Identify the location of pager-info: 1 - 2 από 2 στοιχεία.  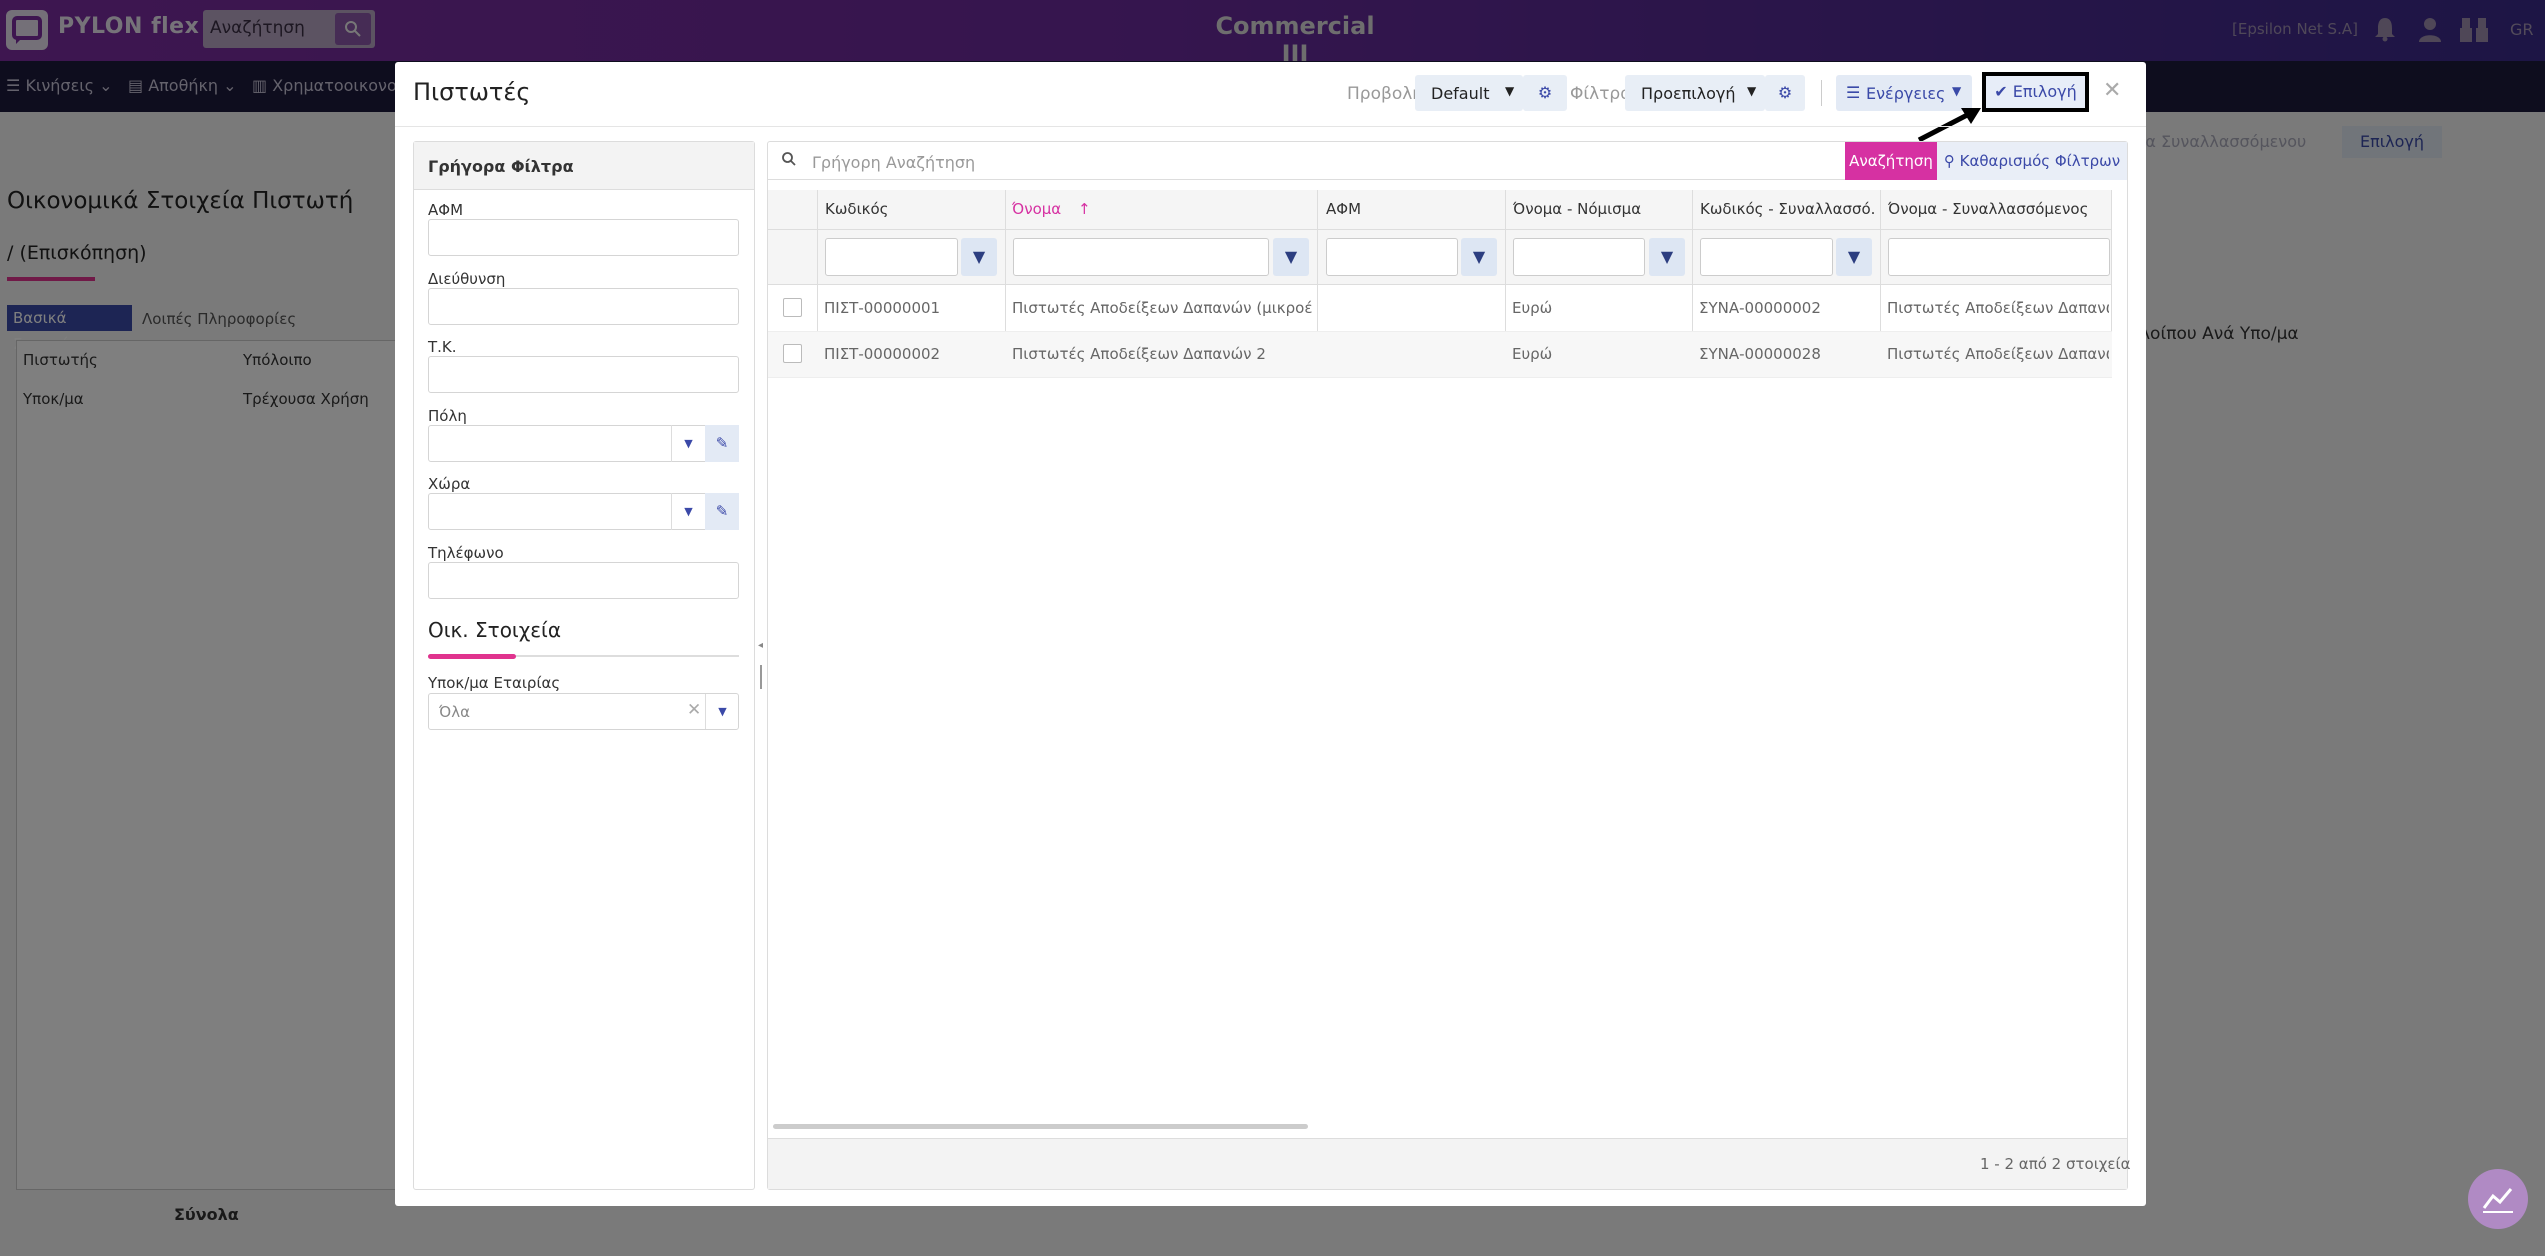
(2055, 1164).